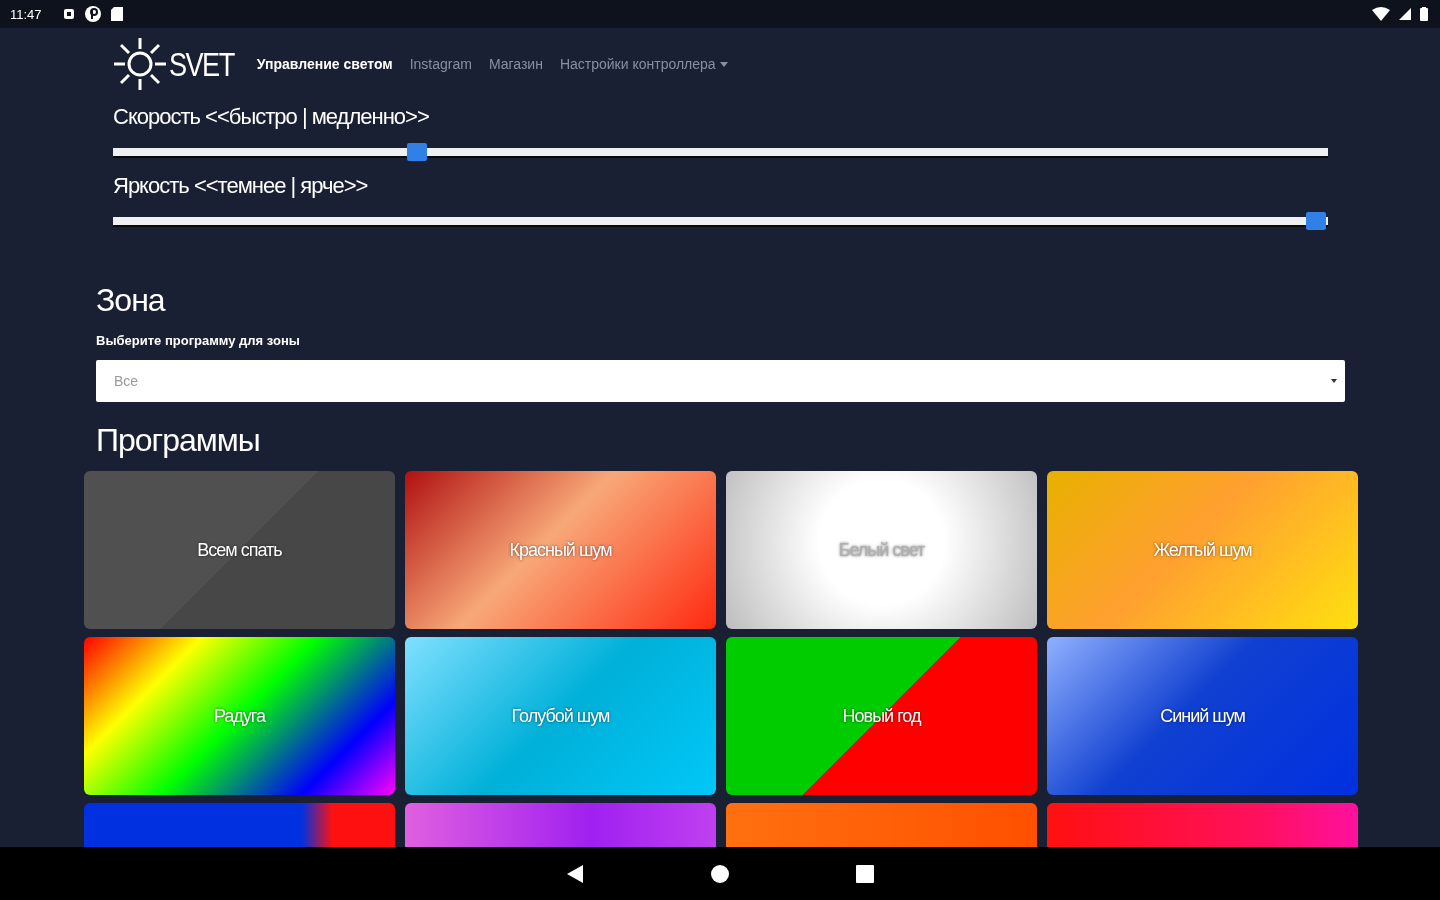 The height and width of the screenshot is (900, 1440). I want to click on battery-icon, so click(1424, 14).